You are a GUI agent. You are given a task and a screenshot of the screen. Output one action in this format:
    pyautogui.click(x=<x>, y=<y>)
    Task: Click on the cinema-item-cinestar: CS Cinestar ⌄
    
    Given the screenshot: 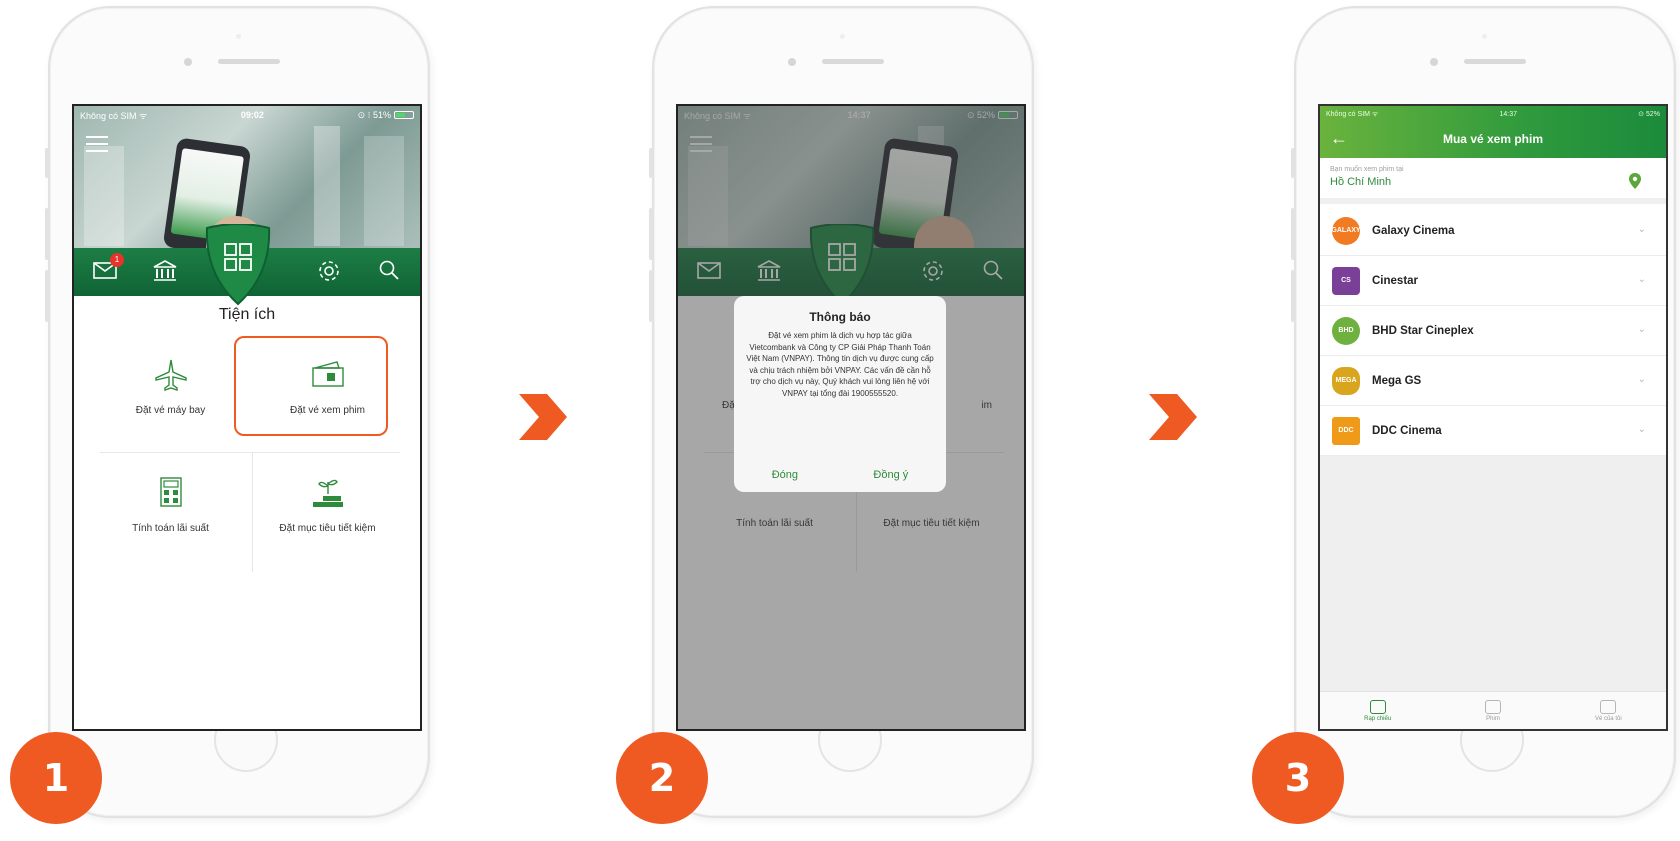 What is the action you would take?
    pyautogui.click(x=1493, y=281)
    